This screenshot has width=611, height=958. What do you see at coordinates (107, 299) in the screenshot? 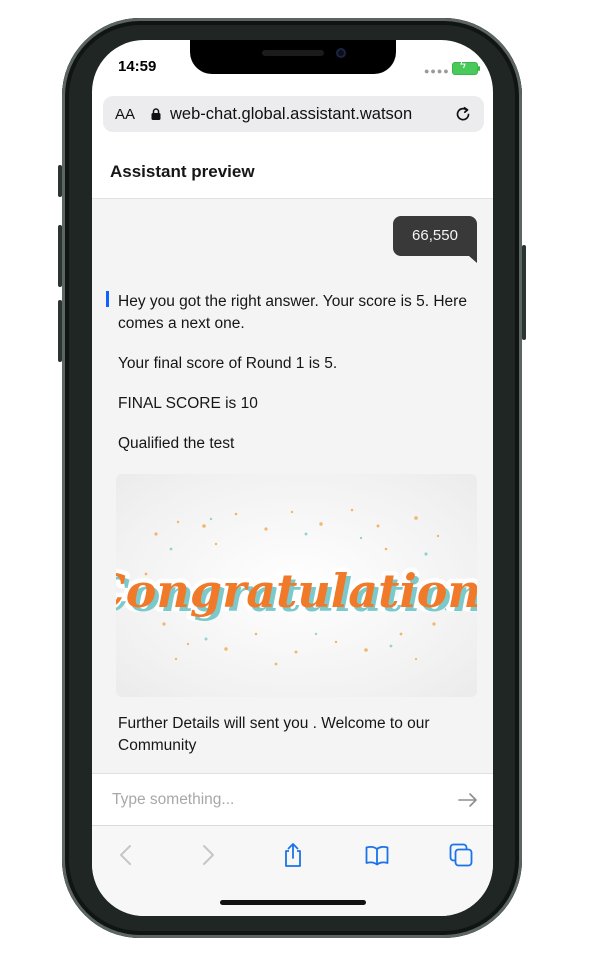
I see `bot-message-marker` at bounding box center [107, 299].